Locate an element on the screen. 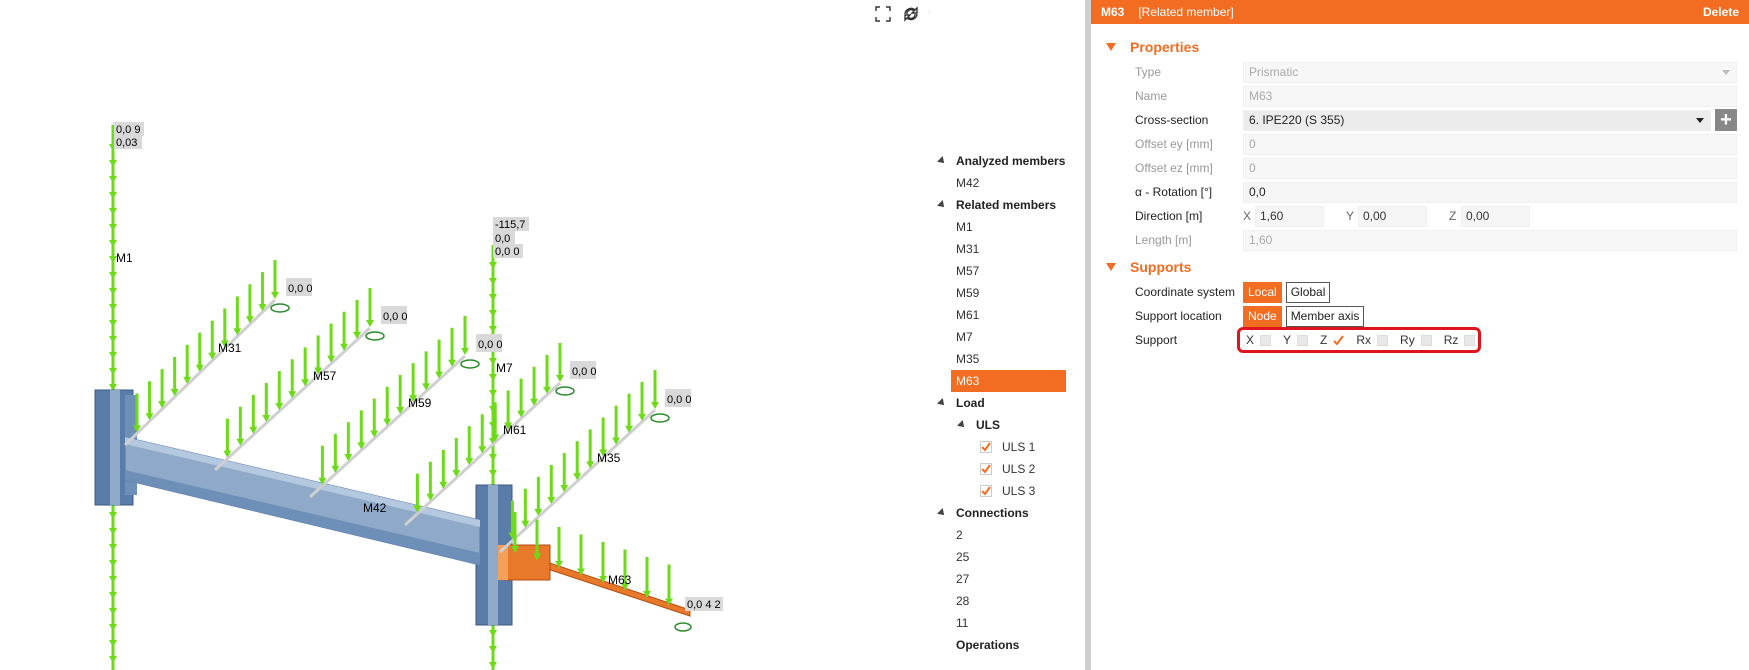  column-m7 is located at coordinates (494, 457).